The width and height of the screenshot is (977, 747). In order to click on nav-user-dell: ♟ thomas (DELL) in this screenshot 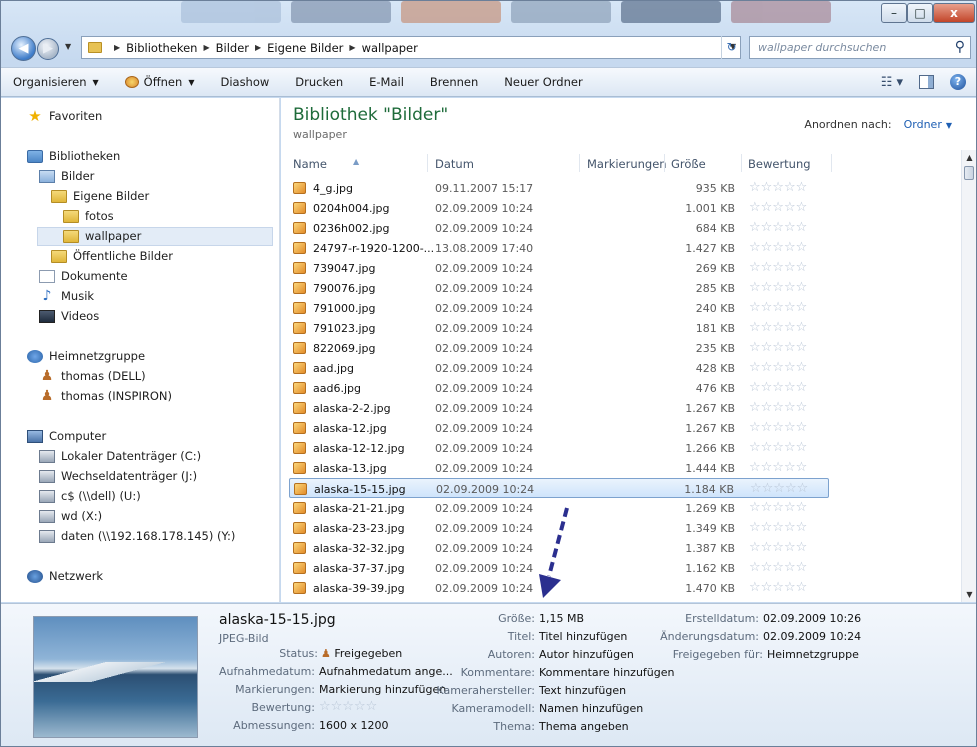, I will do `click(92, 376)`.